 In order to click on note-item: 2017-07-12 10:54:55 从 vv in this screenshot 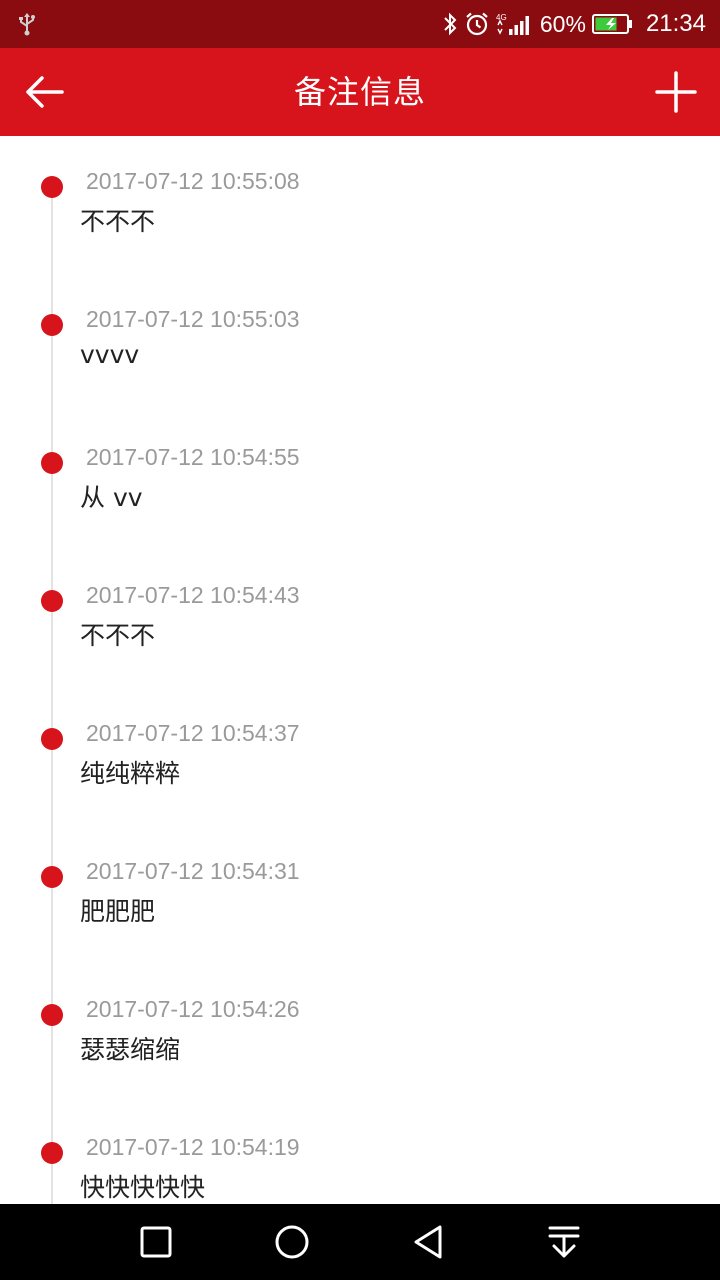, I will do `click(360, 481)`.